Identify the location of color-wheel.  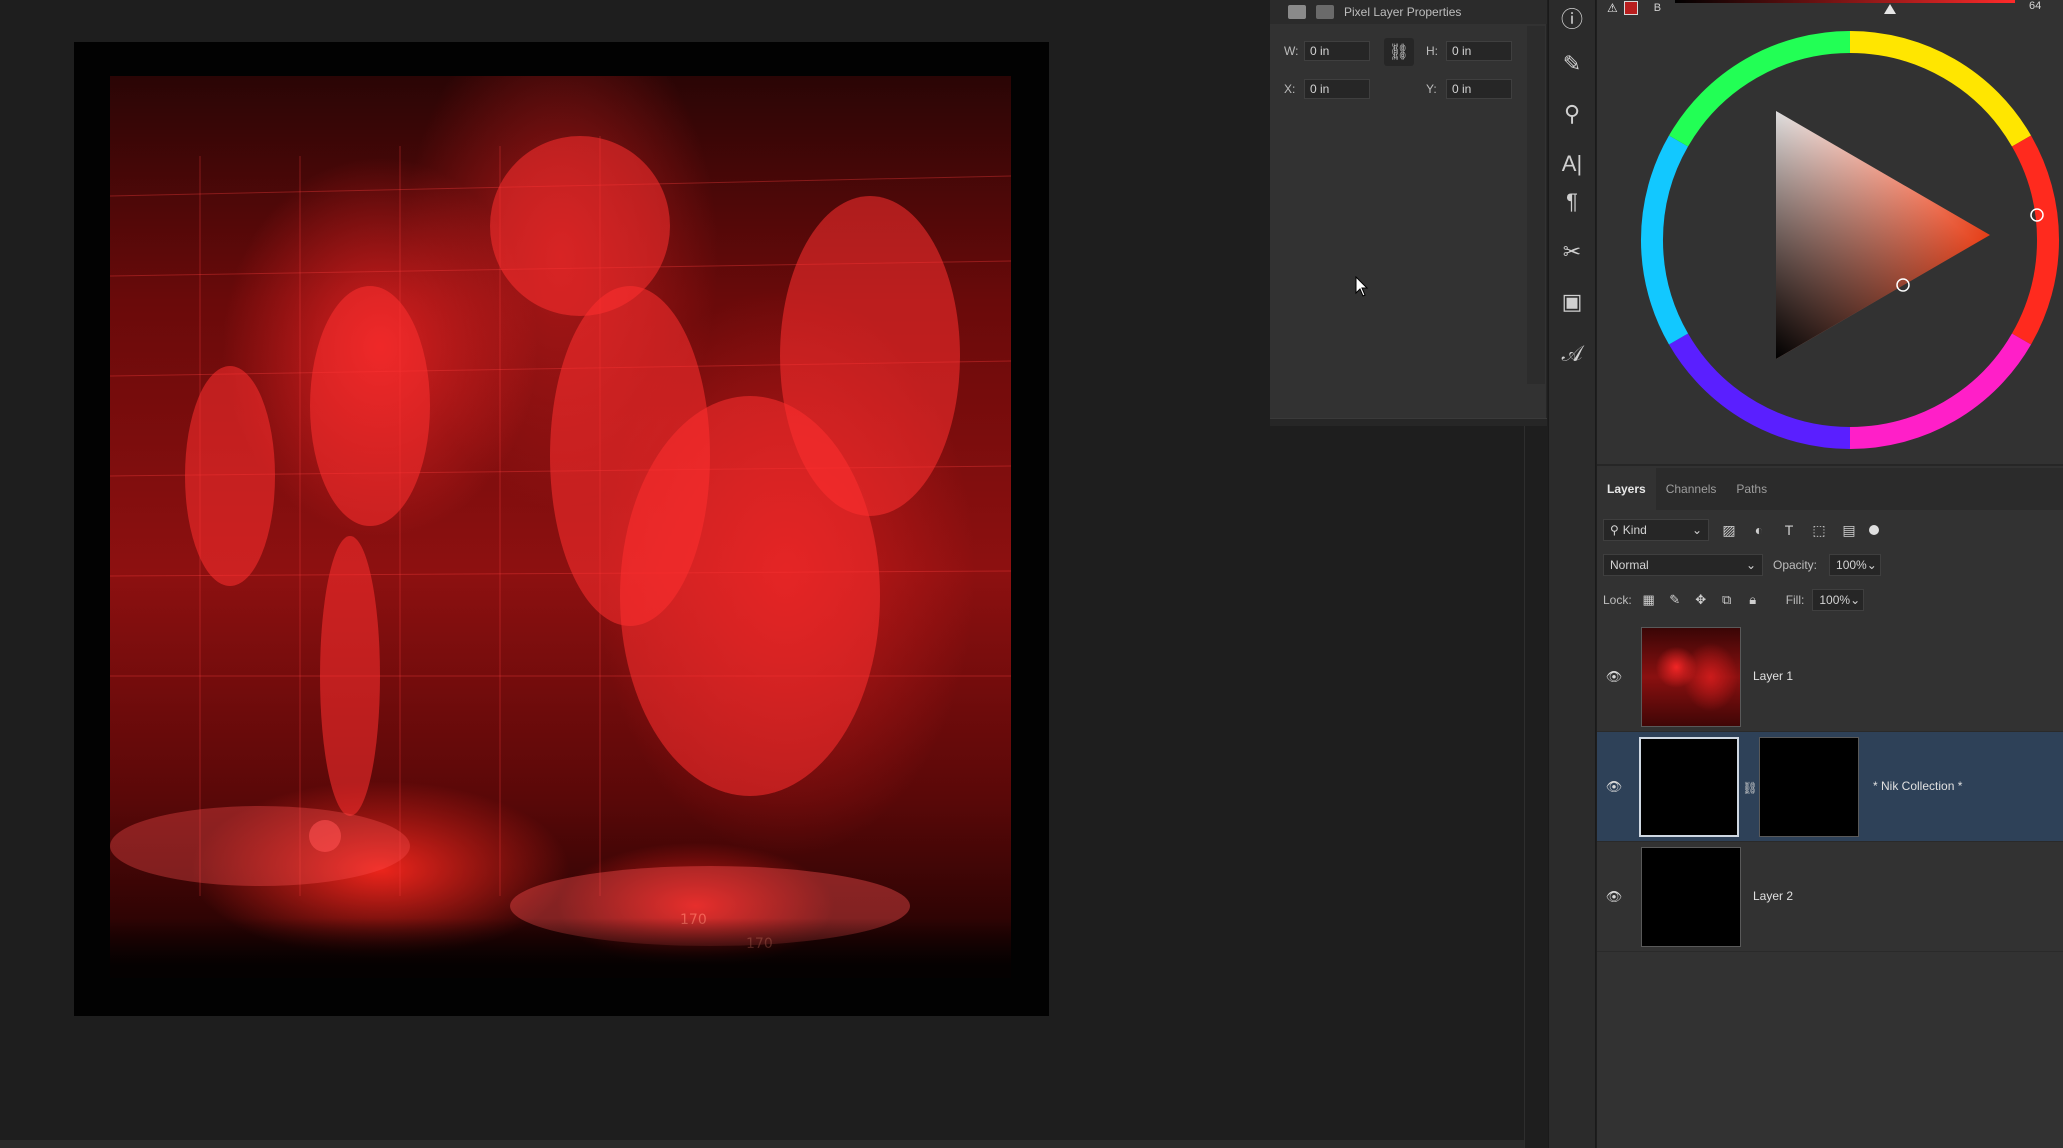
(1850, 240).